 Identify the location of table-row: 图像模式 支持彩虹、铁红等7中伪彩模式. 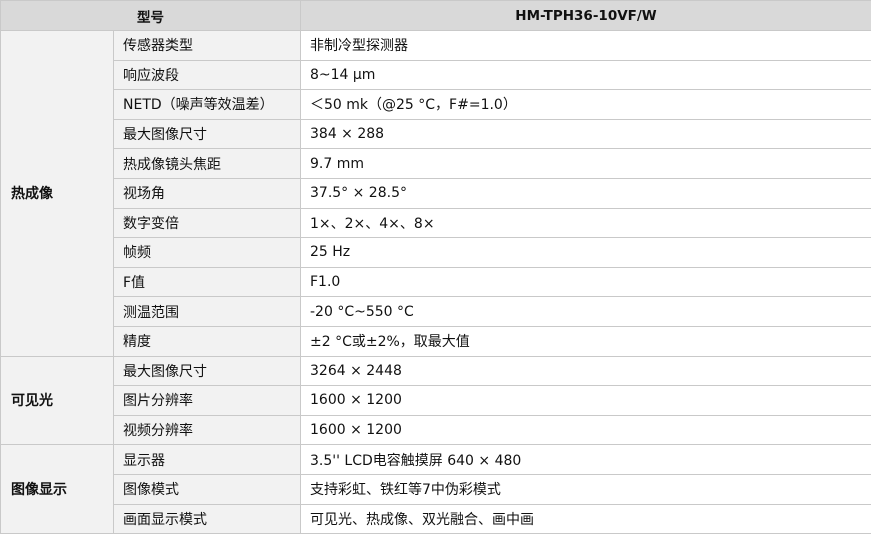
(436, 489).